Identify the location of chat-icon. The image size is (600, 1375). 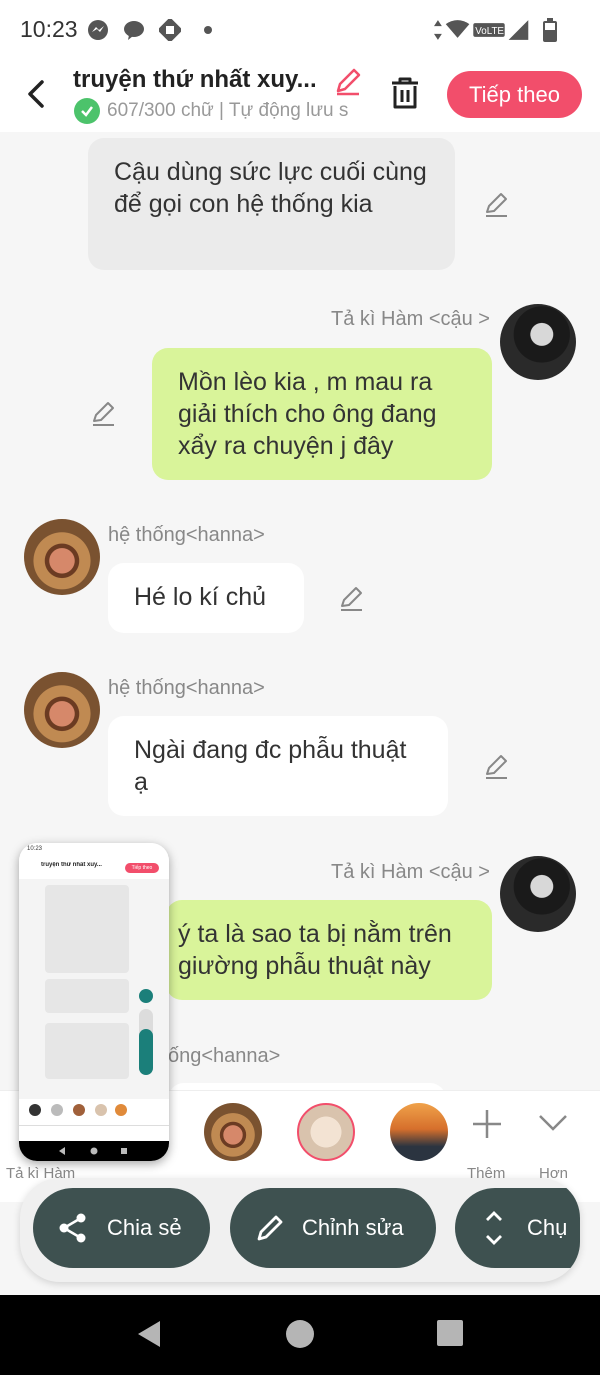
(134, 30).